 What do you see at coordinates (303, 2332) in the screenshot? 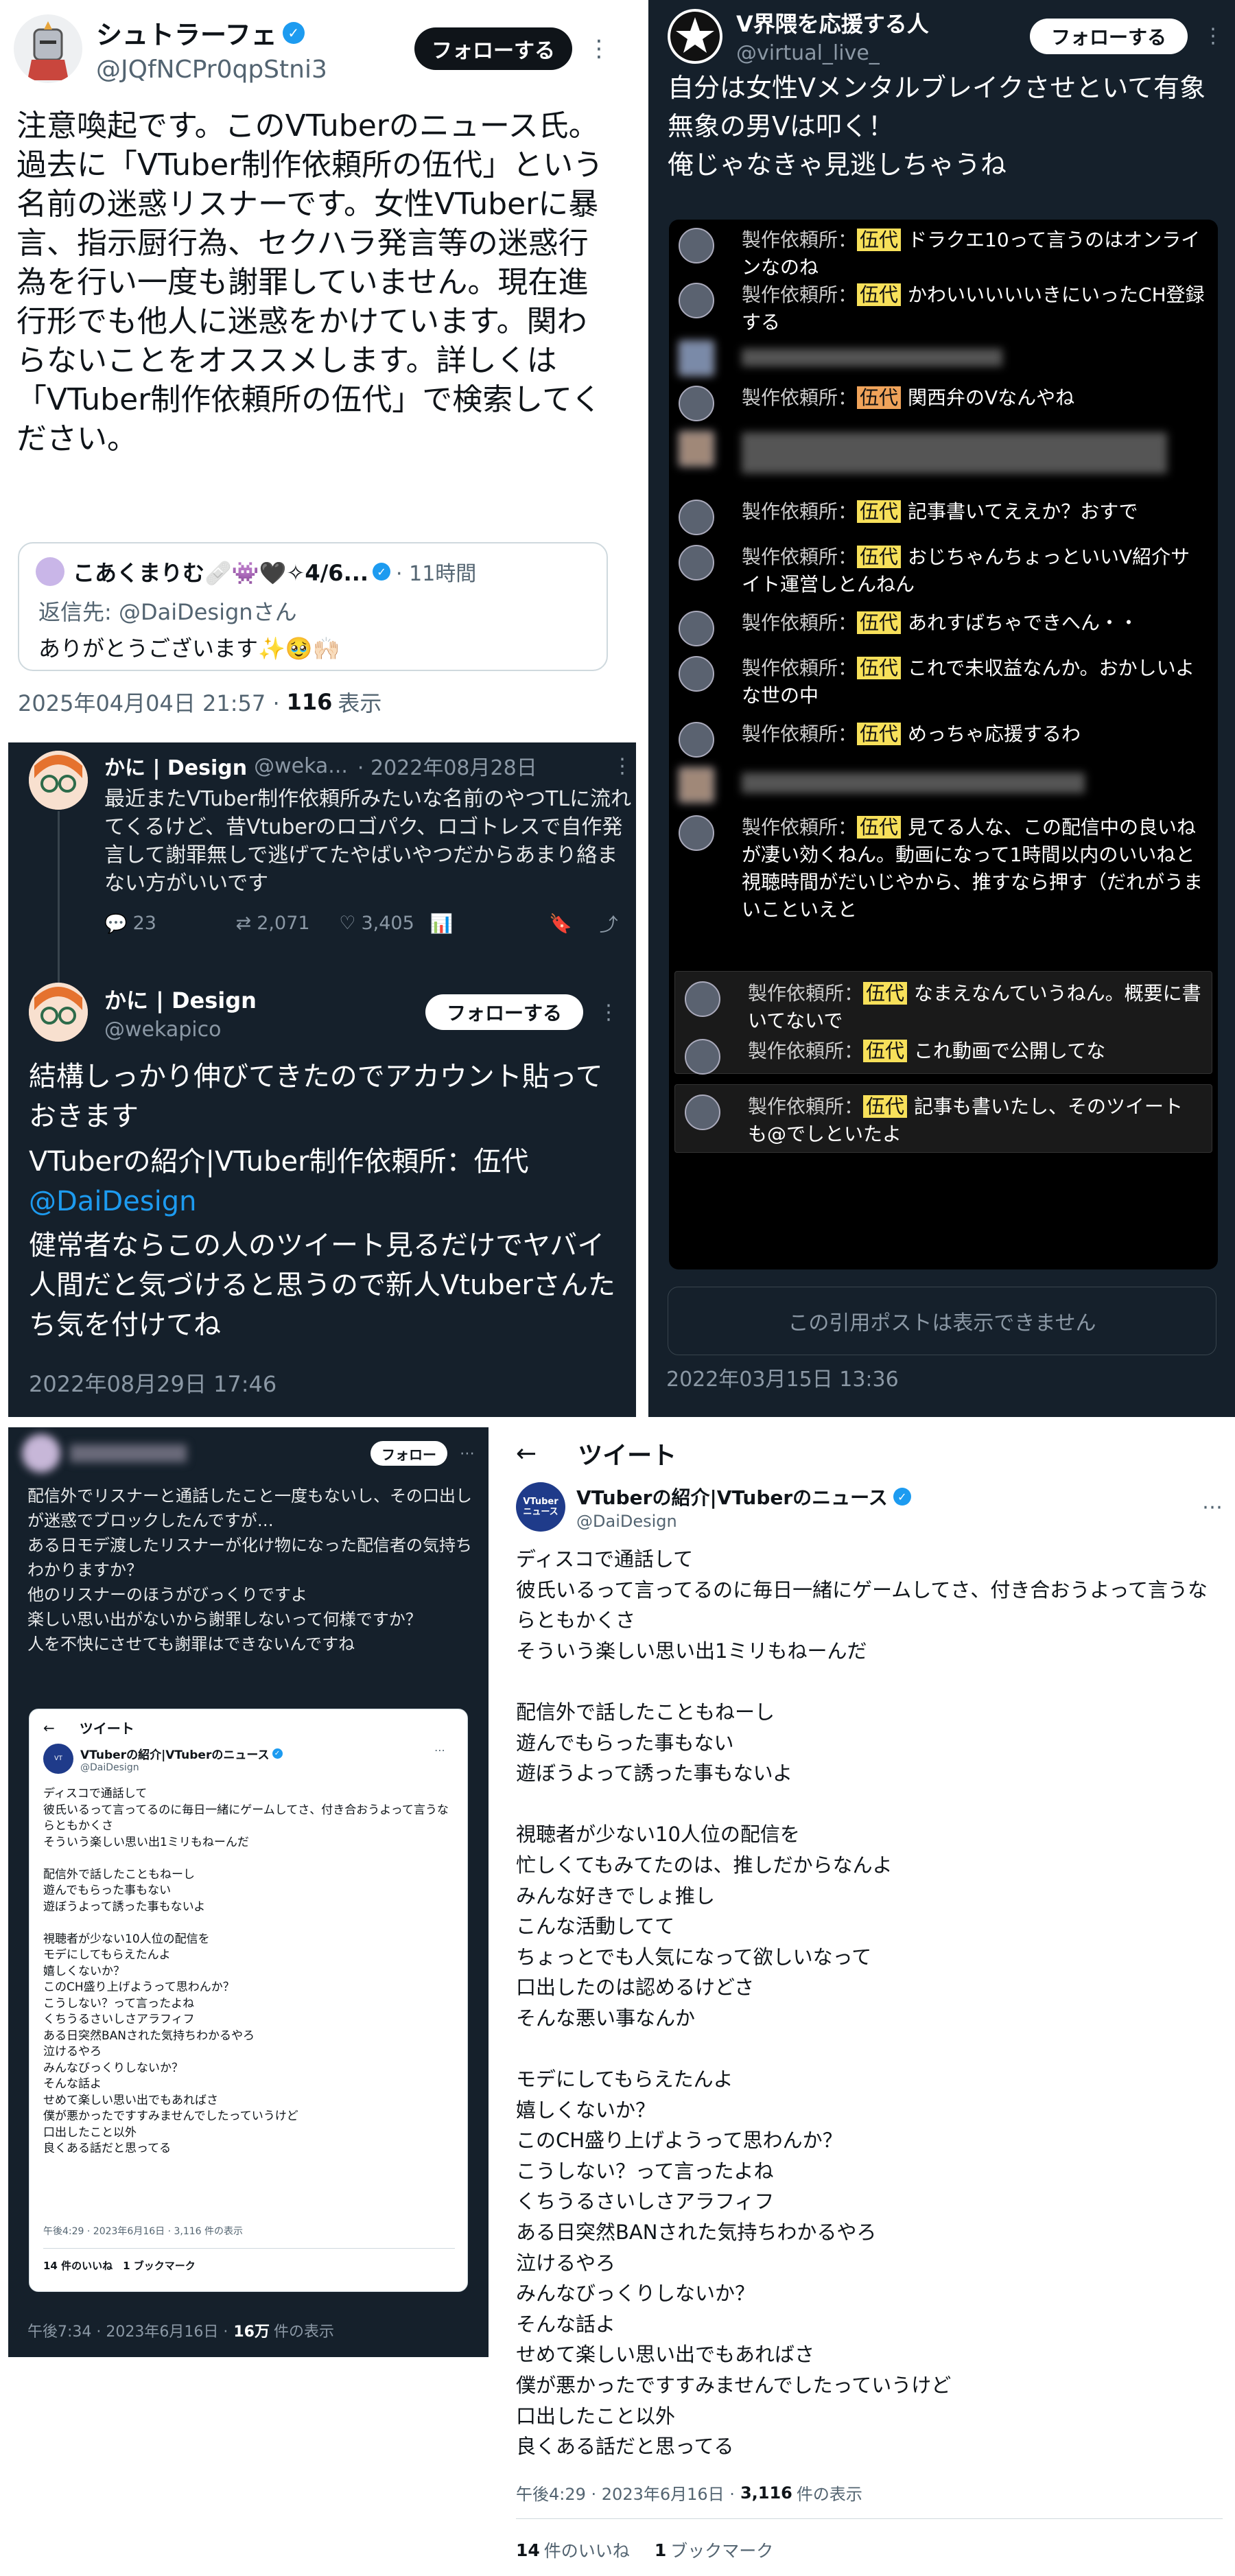
I see `view-label: 件の表示` at bounding box center [303, 2332].